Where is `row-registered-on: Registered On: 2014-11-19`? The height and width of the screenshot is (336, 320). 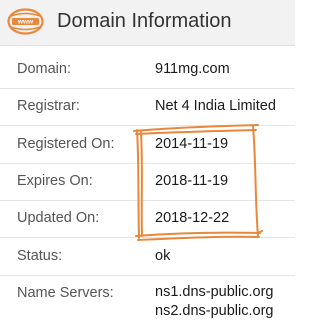 row-registered-on: Registered On: 2014-11-19 is located at coordinates (147, 145).